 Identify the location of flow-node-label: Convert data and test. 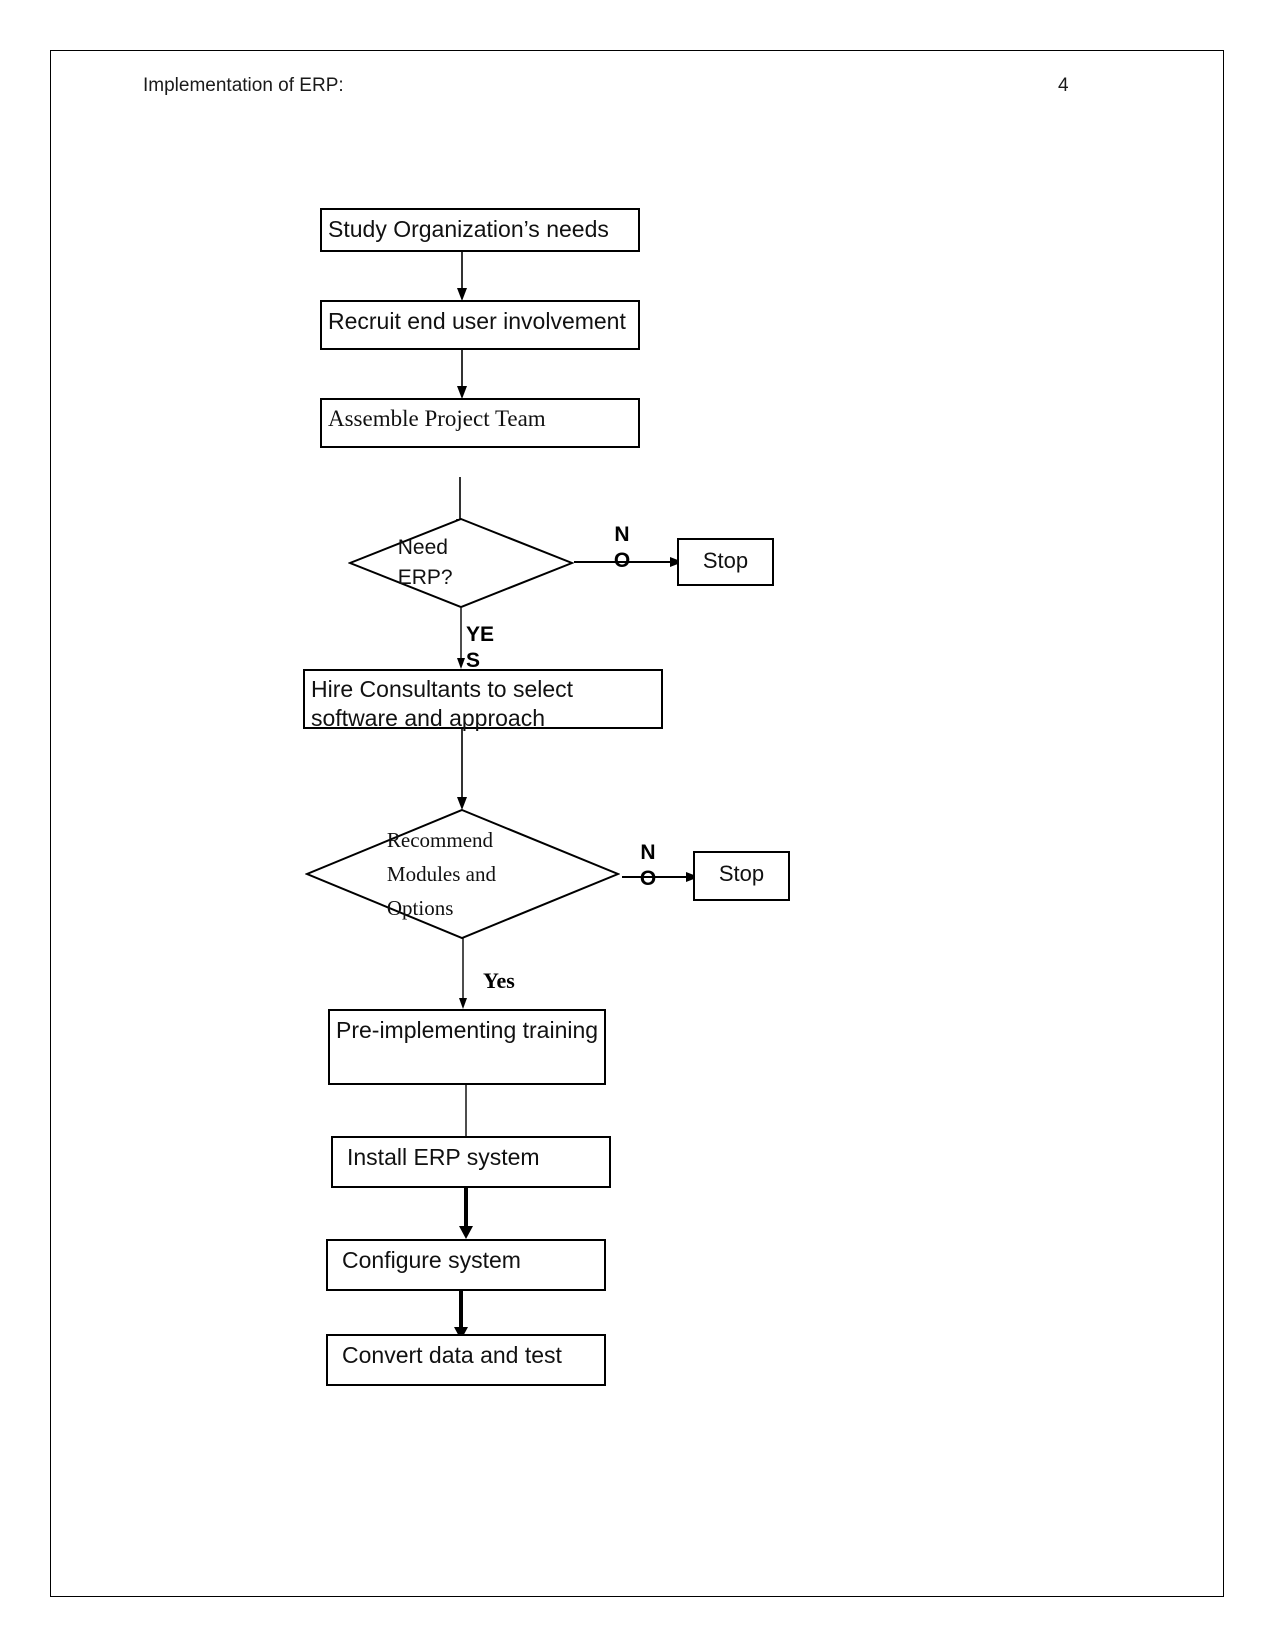
(452, 1355).